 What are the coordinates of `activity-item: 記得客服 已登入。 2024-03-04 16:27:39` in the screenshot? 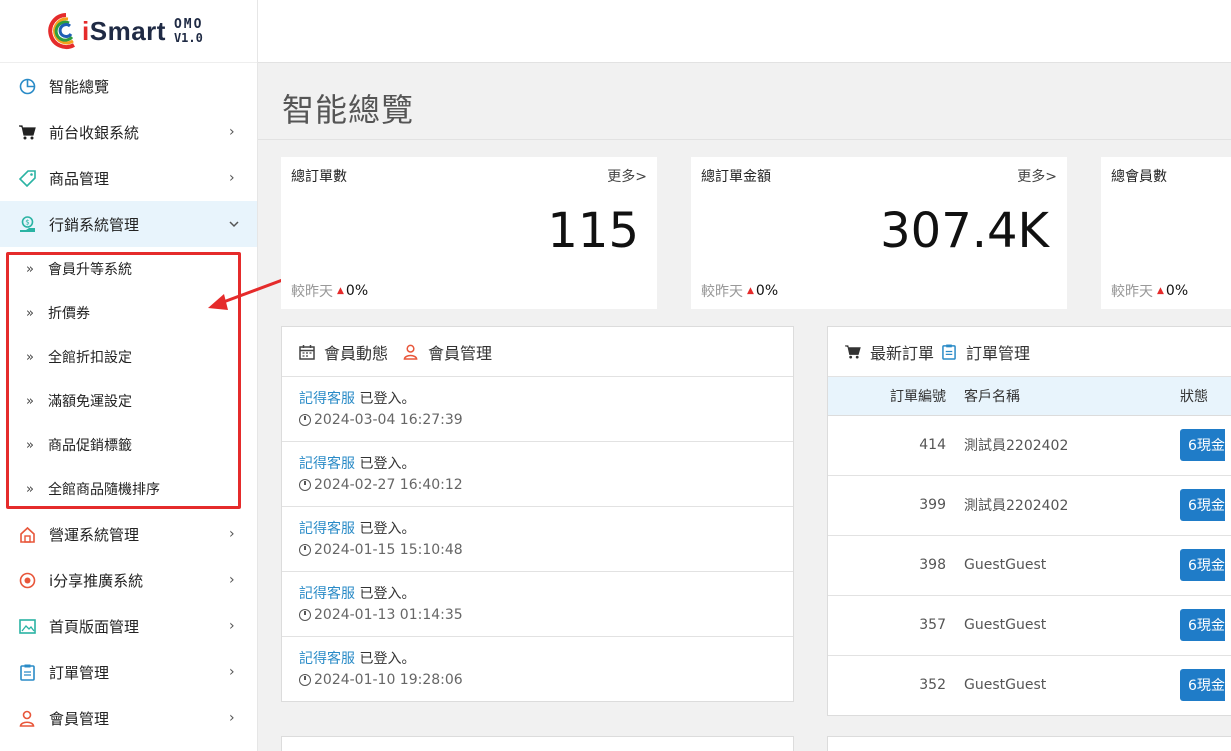 It's located at (537, 409).